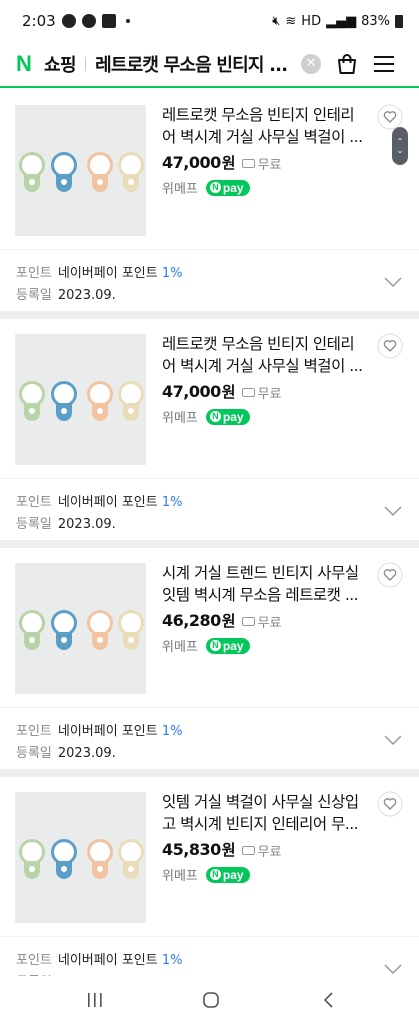  Describe the element at coordinates (228, 163) in the screenshot. I see `price-currency: 원` at that location.